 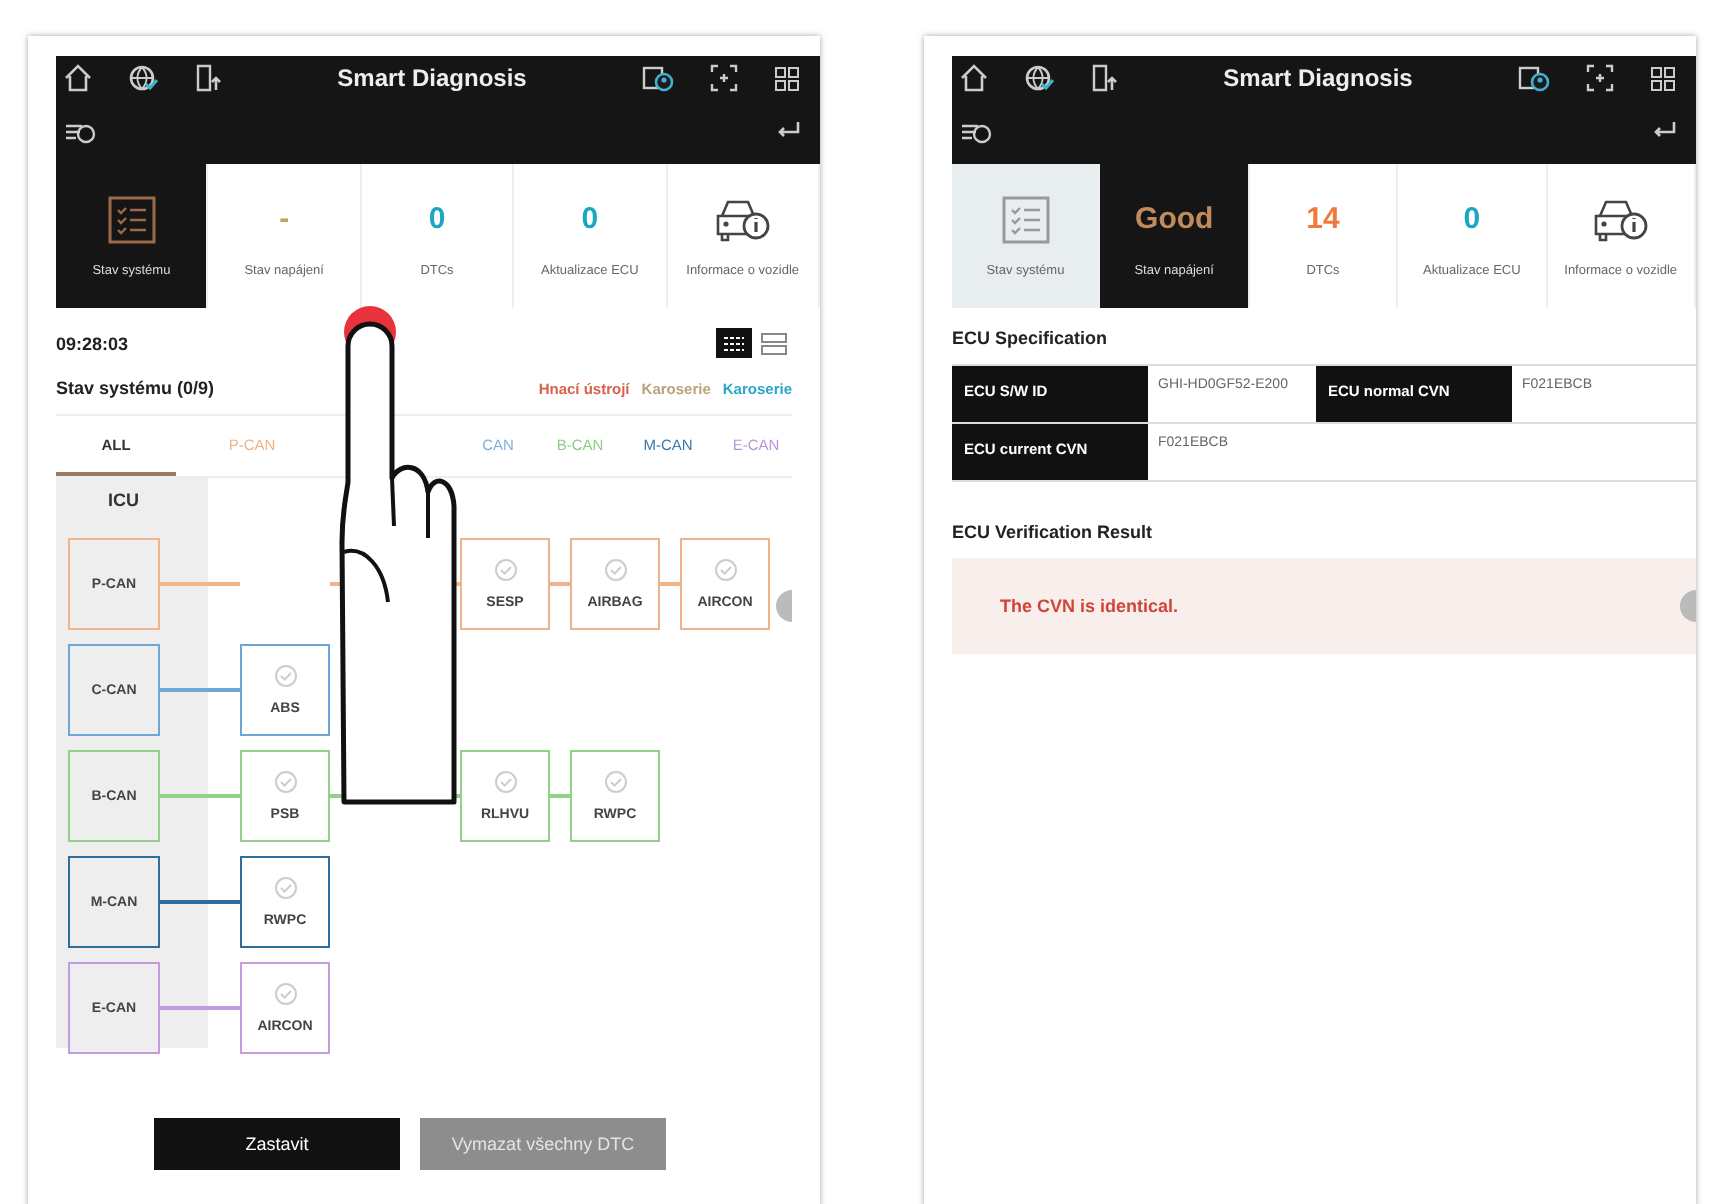 I want to click on section-title: Stav systému (0/9), so click(x=135, y=388).